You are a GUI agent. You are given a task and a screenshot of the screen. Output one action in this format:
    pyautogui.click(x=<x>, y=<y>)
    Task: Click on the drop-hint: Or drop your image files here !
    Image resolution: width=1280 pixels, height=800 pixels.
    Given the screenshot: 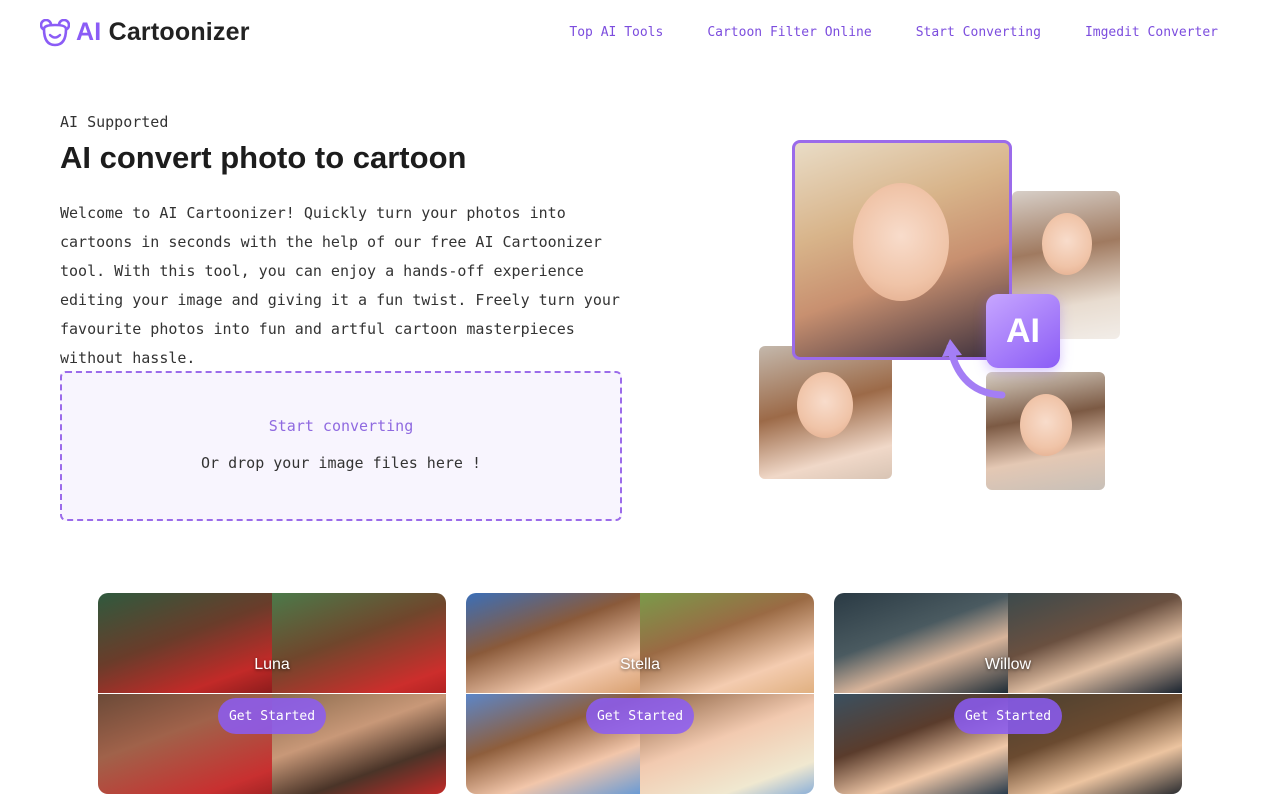 What is the action you would take?
    pyautogui.click(x=341, y=463)
    